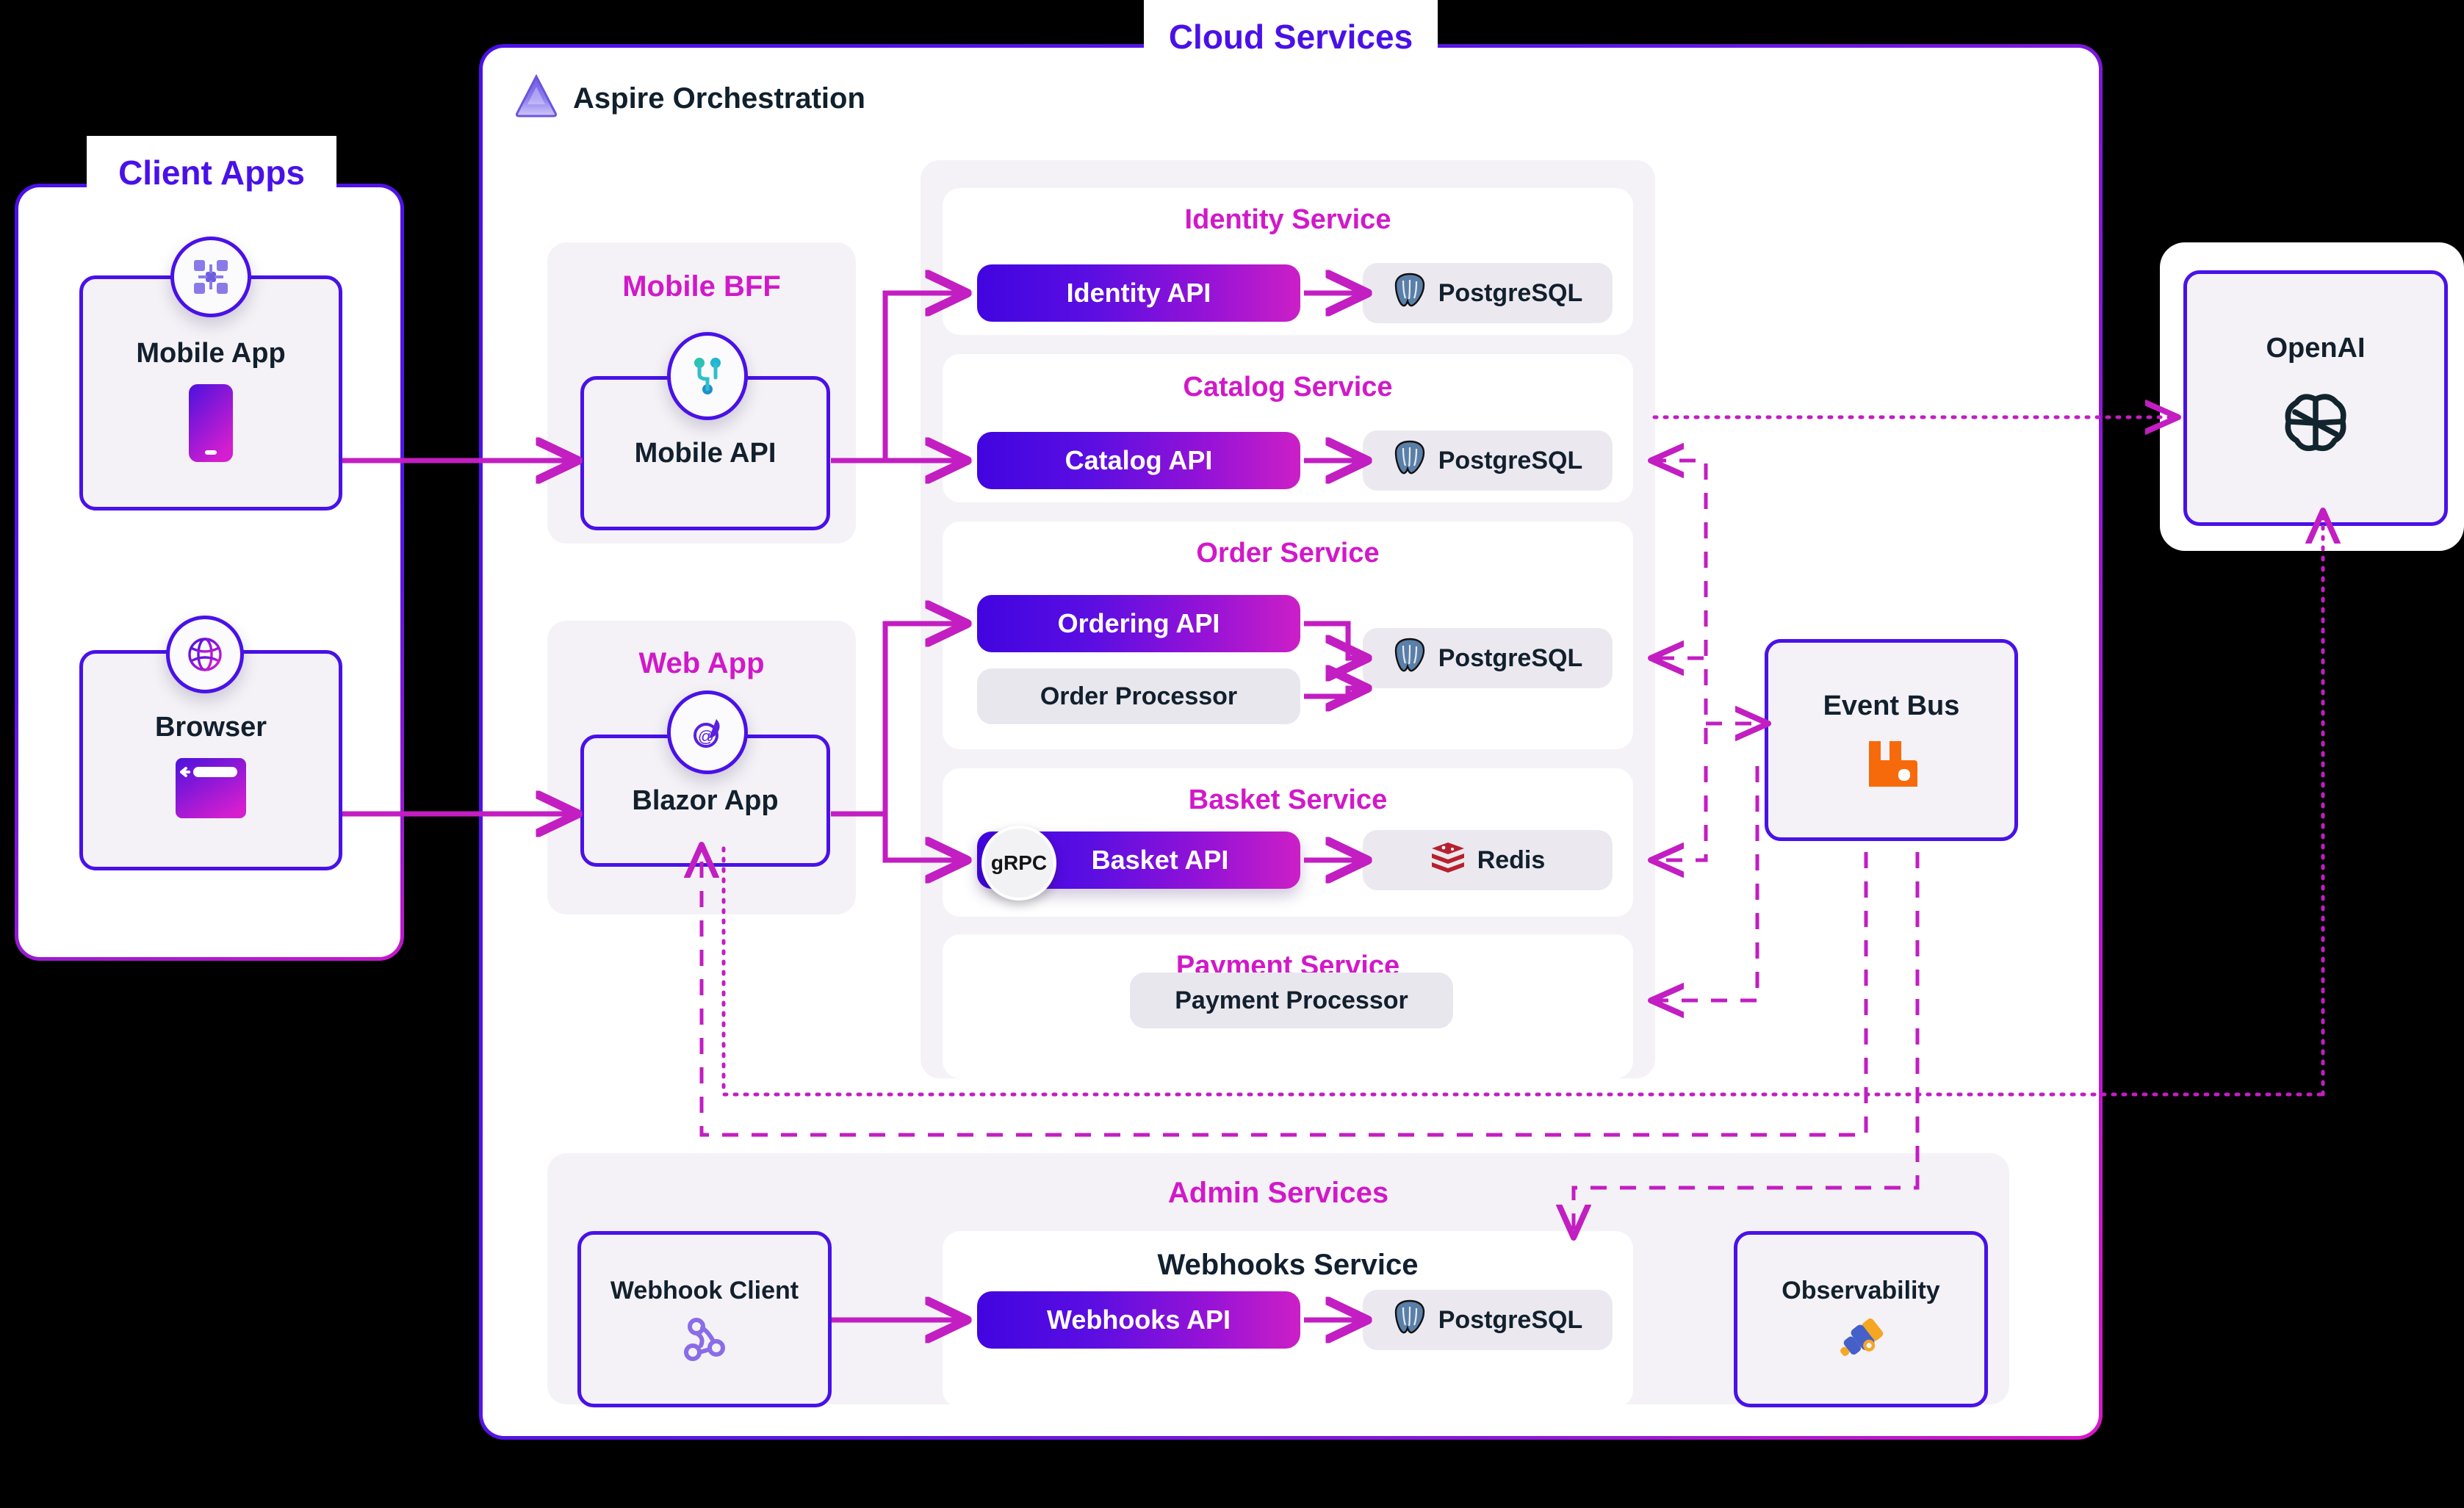 The width and height of the screenshot is (2464, 1508). What do you see at coordinates (210, 425) in the screenshot?
I see `mobile-phone-icon` at bounding box center [210, 425].